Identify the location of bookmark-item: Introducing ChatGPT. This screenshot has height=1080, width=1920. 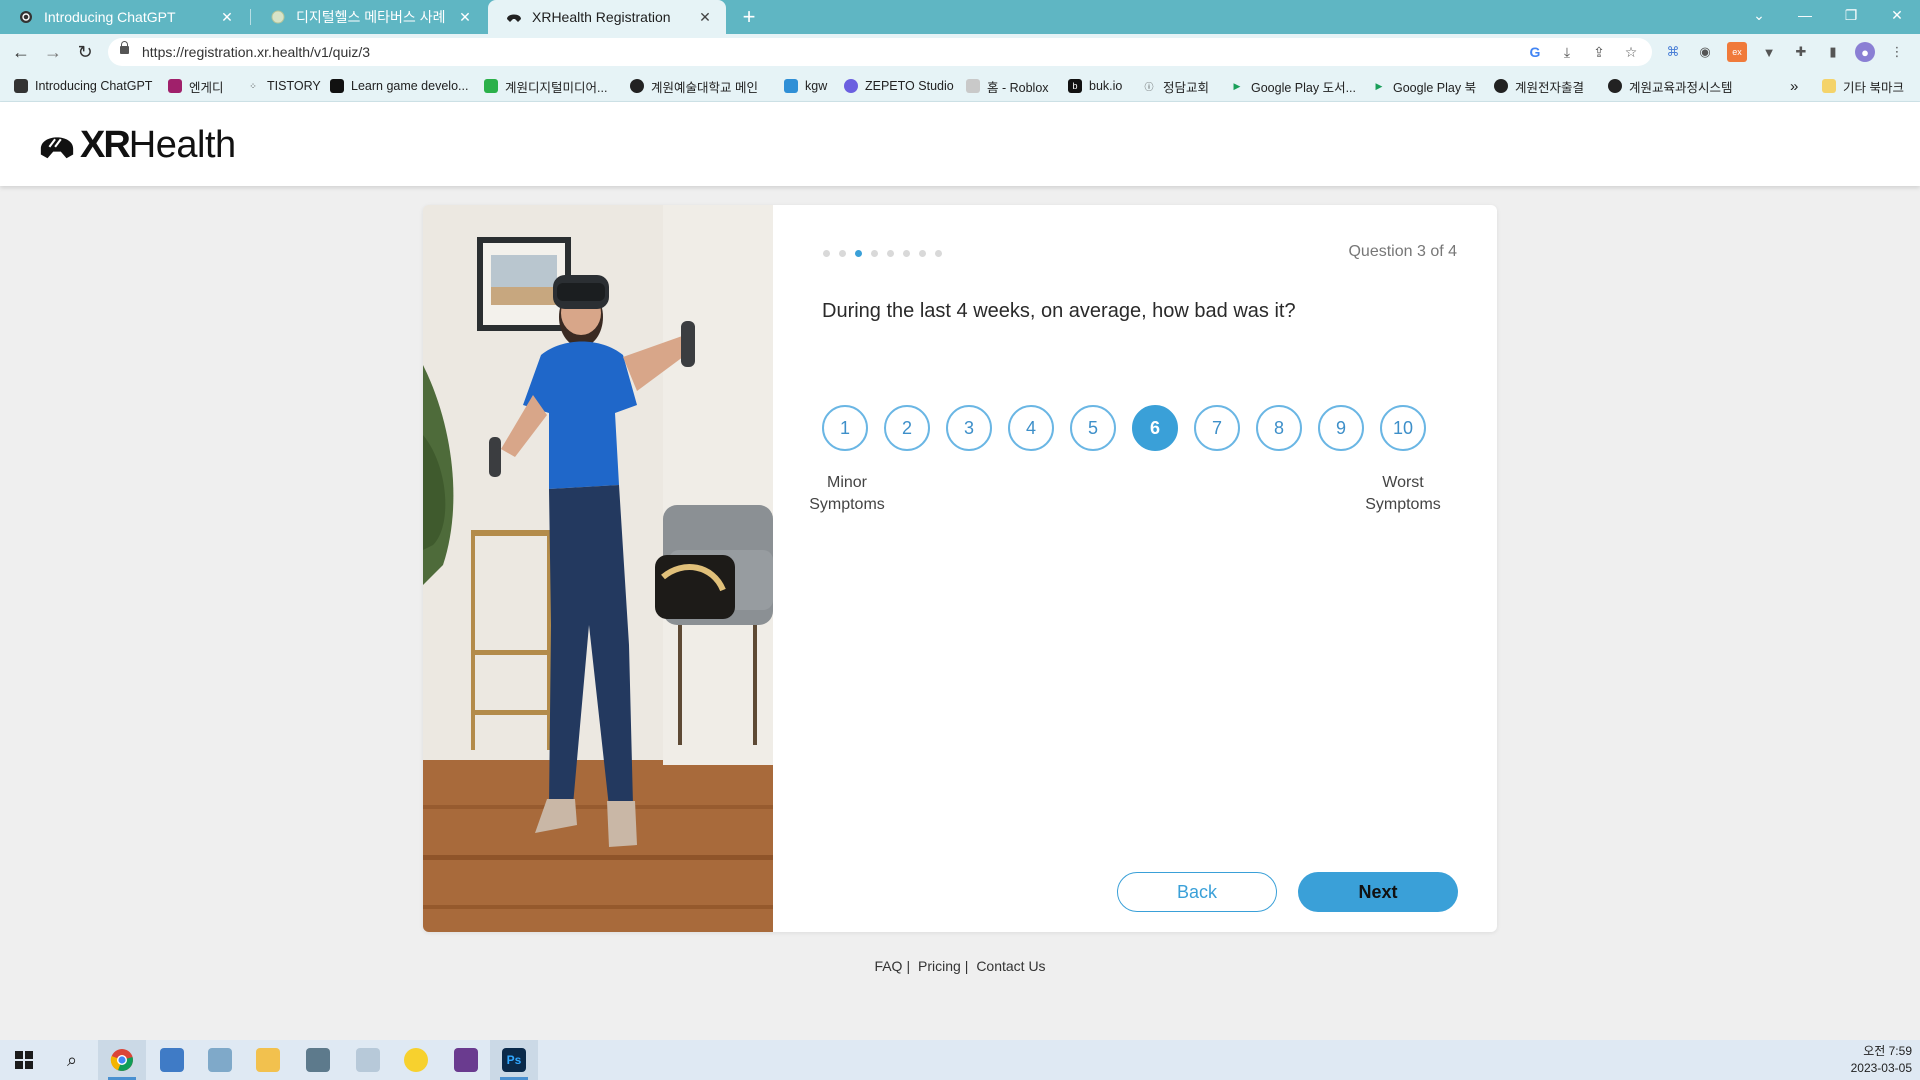
(83, 86).